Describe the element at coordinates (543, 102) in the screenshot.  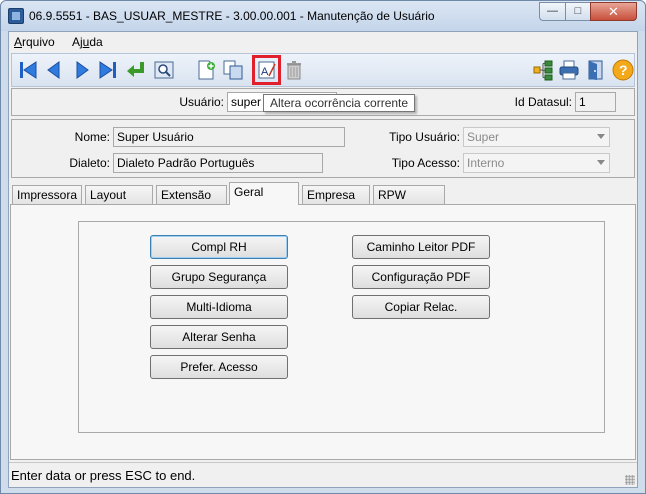
I see `id-datasul-label: Id Datasul:` at that location.